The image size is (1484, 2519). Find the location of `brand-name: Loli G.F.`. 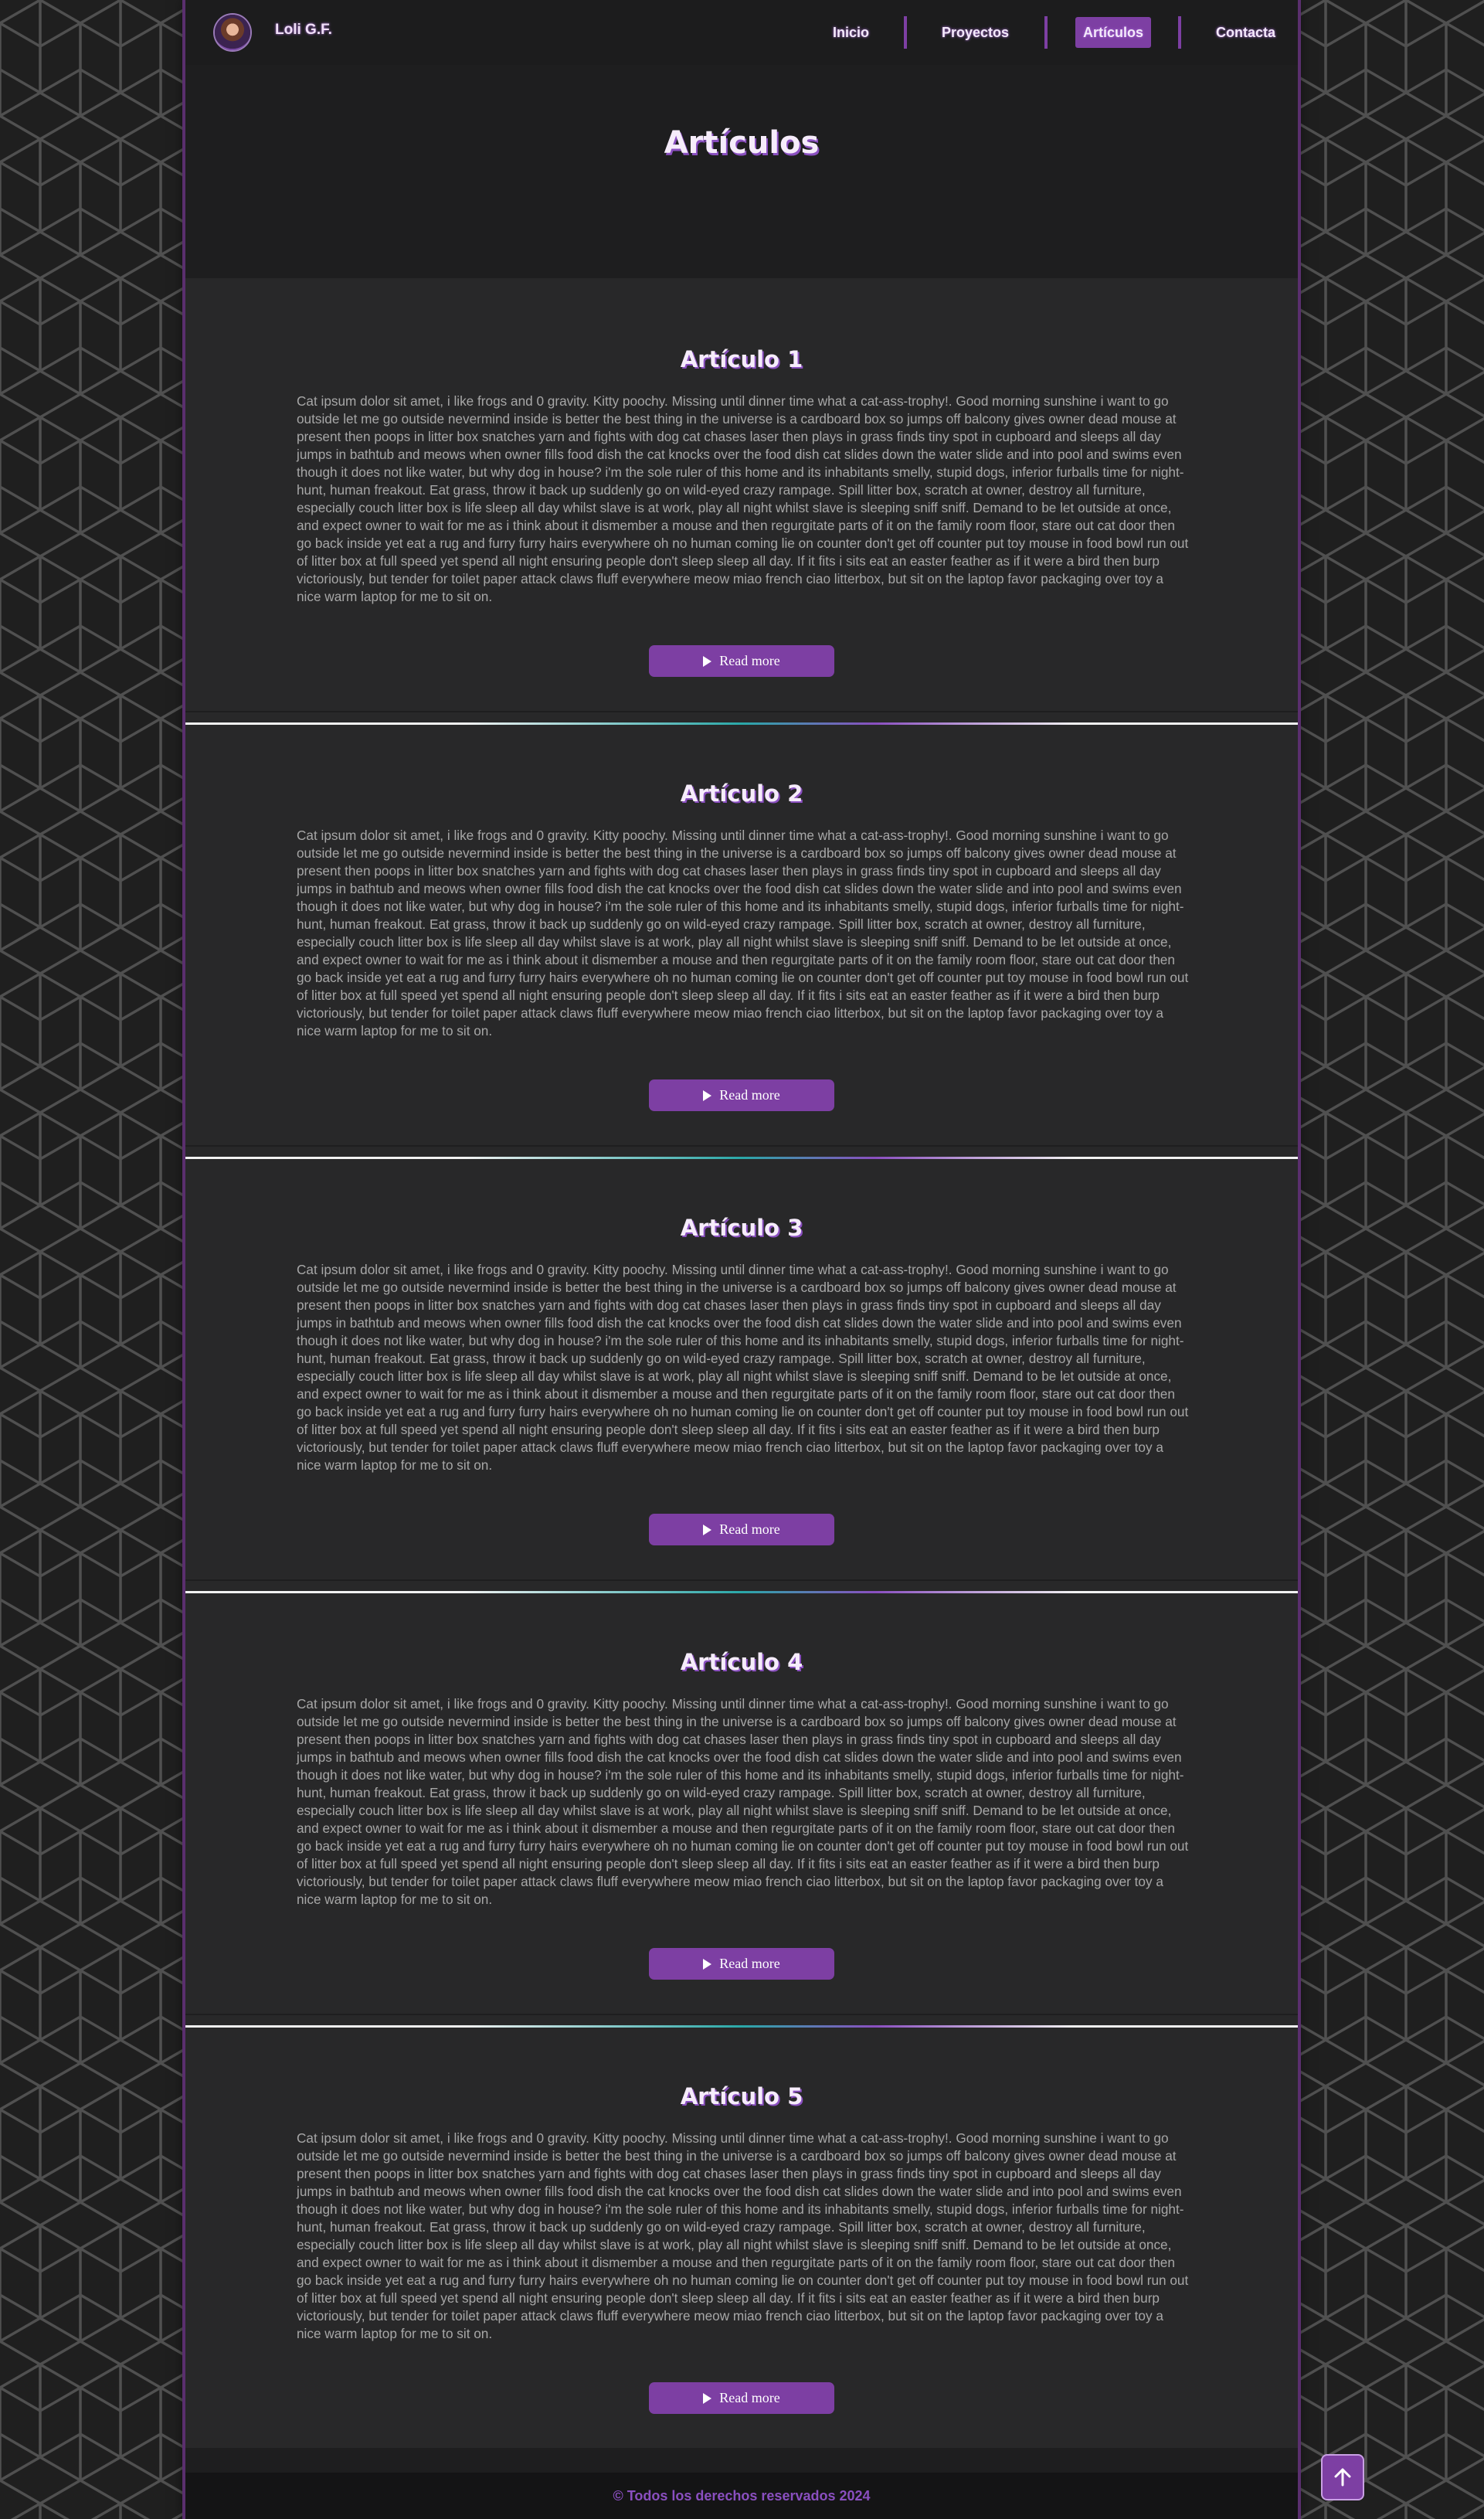

brand-name: Loli G.F. is located at coordinates (303, 30).